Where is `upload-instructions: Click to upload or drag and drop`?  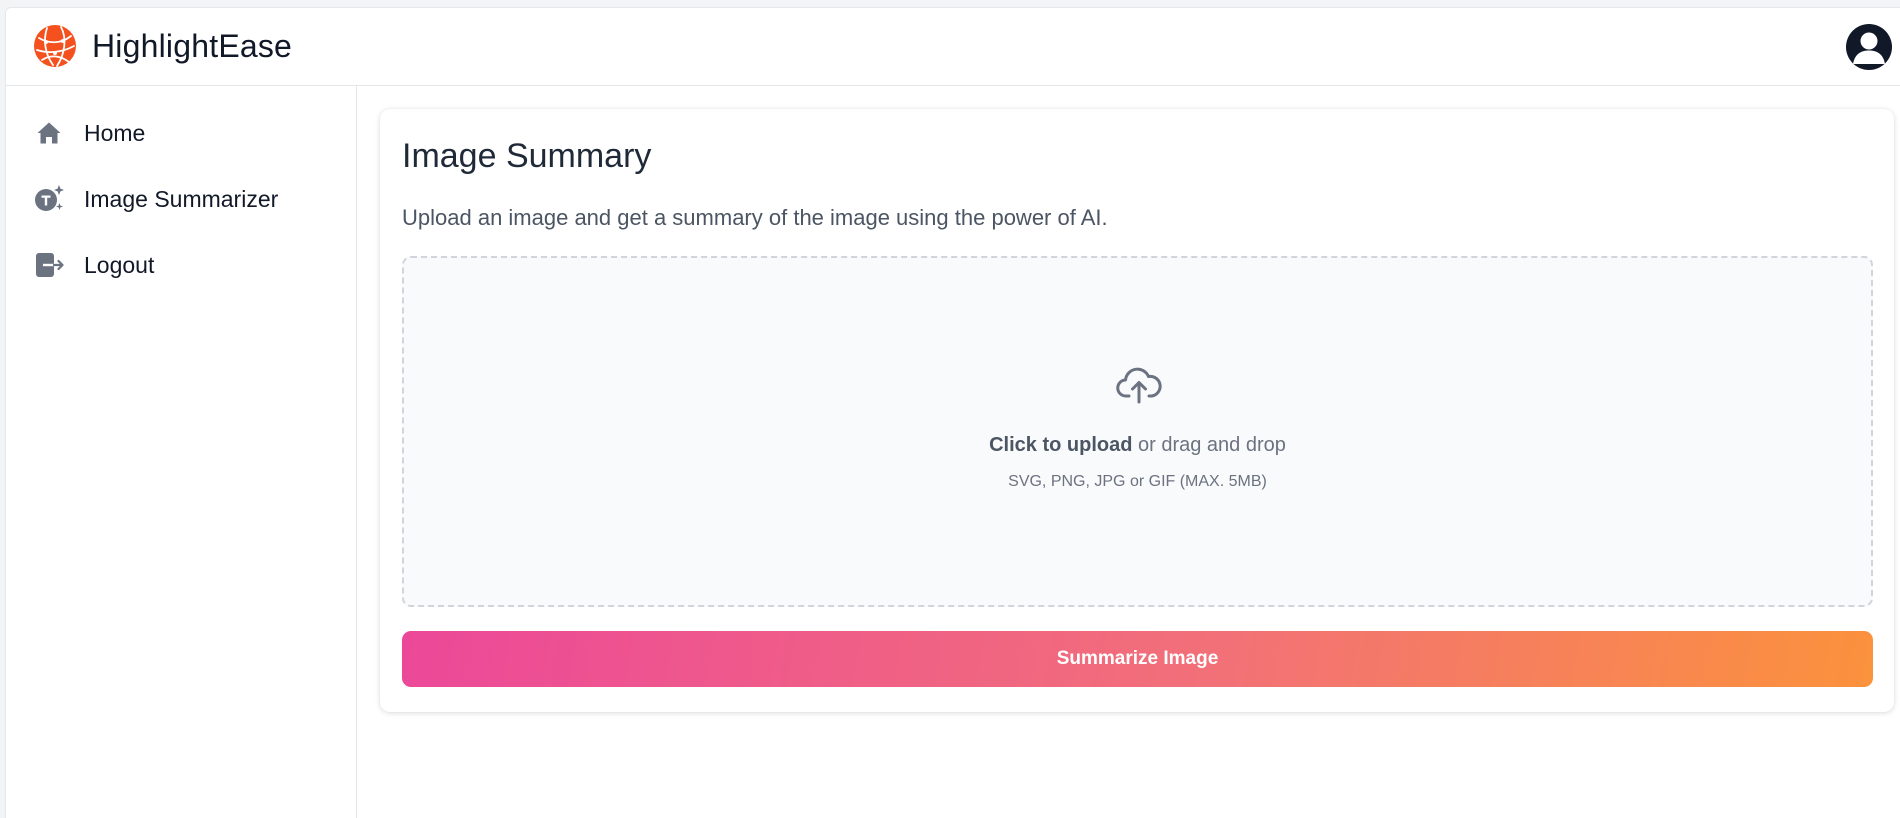 upload-instructions: Click to upload or drag and drop is located at coordinates (1137, 445).